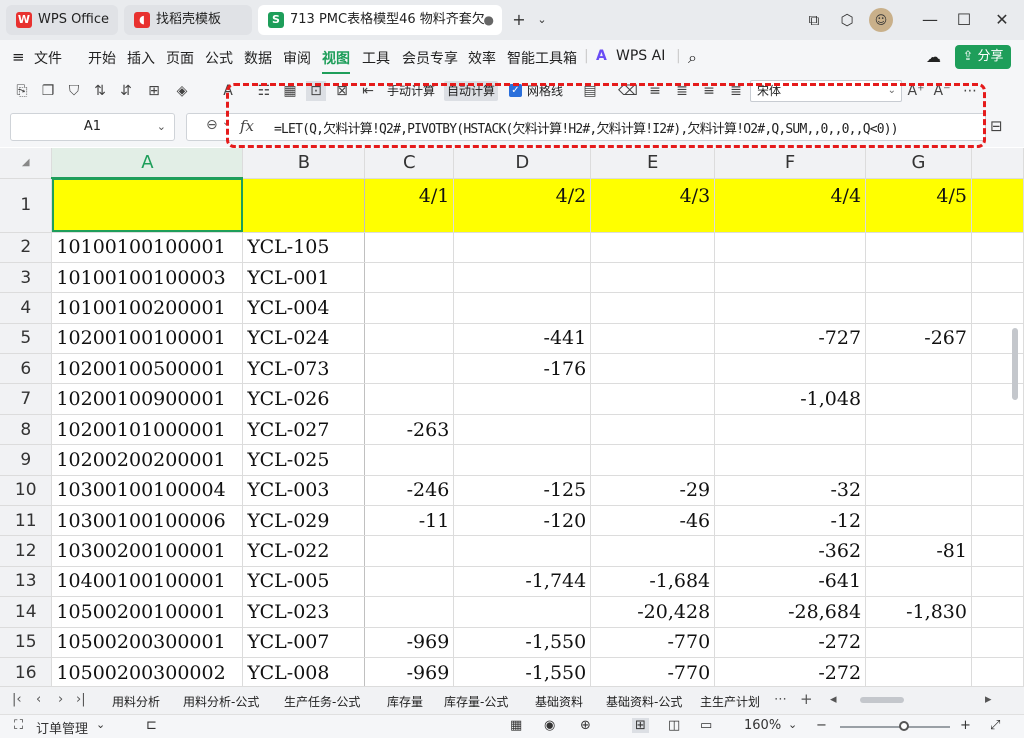  Describe the element at coordinates (997, 163) in the screenshot. I see `column-header-h` at that location.